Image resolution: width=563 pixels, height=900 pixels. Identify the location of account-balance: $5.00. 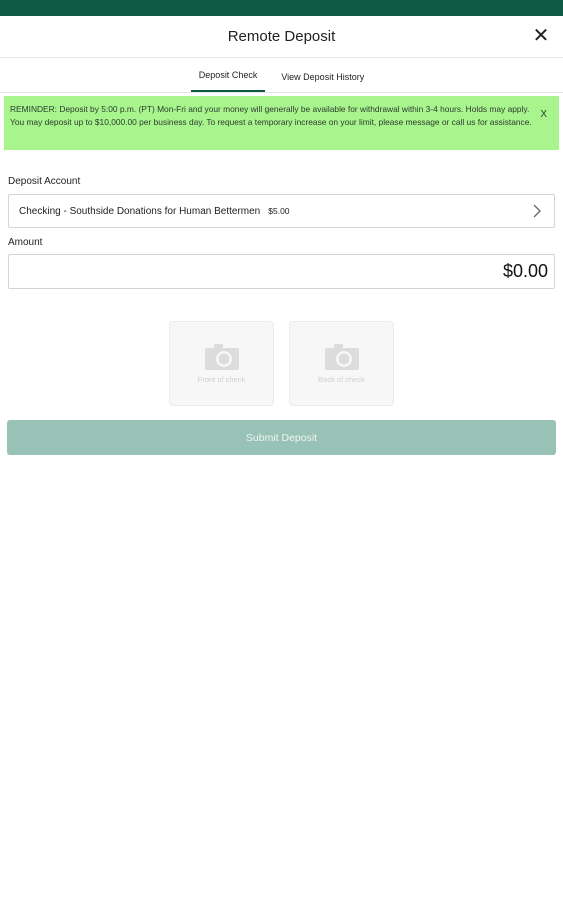
(279, 211).